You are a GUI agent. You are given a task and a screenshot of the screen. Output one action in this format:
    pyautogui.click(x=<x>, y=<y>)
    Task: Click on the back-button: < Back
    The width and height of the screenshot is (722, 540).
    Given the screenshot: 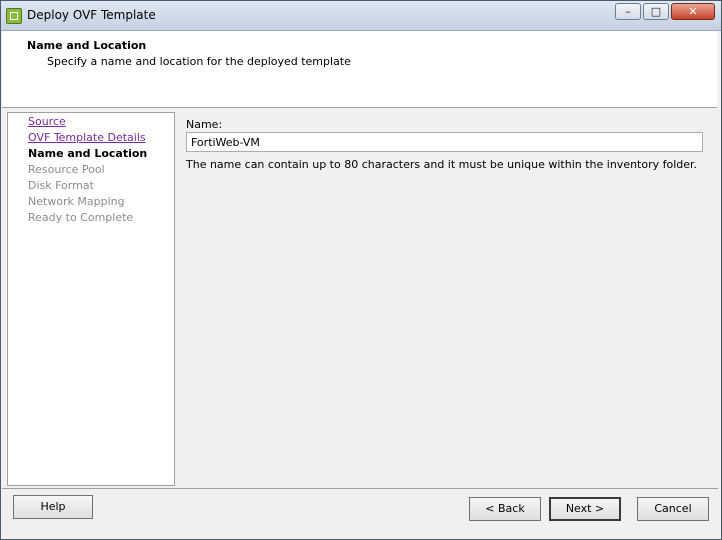 What is the action you would take?
    pyautogui.click(x=505, y=509)
    